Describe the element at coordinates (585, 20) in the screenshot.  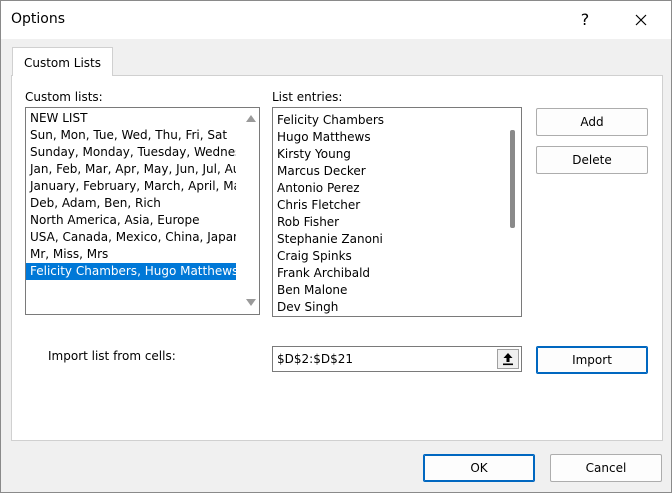
I see `help-button: ?` at that location.